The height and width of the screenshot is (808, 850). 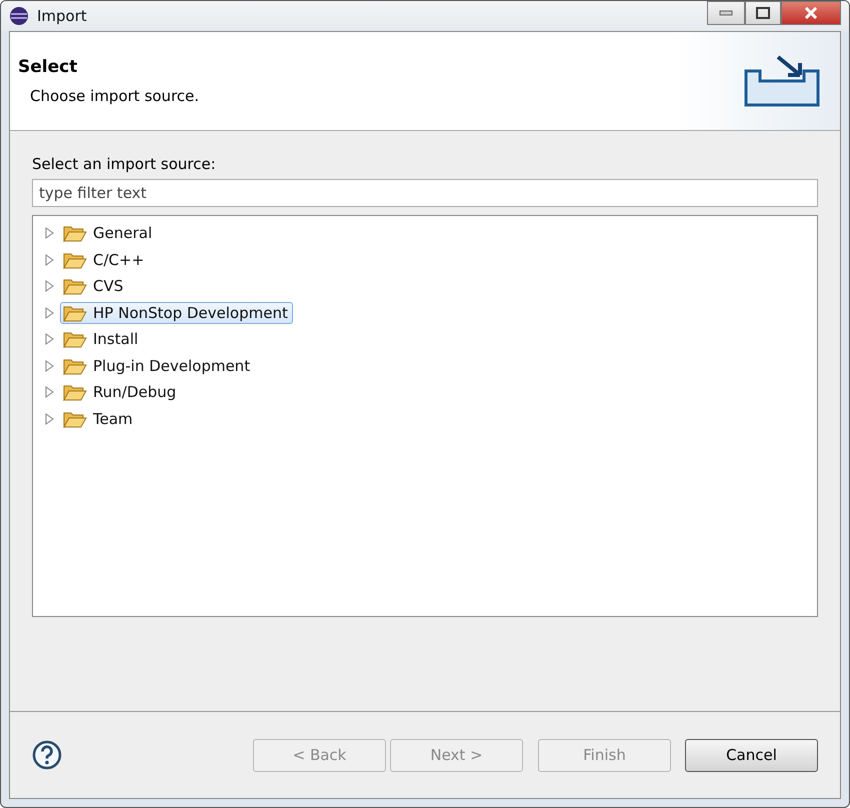 What do you see at coordinates (62, 16) in the screenshot?
I see `window-title: Import` at bounding box center [62, 16].